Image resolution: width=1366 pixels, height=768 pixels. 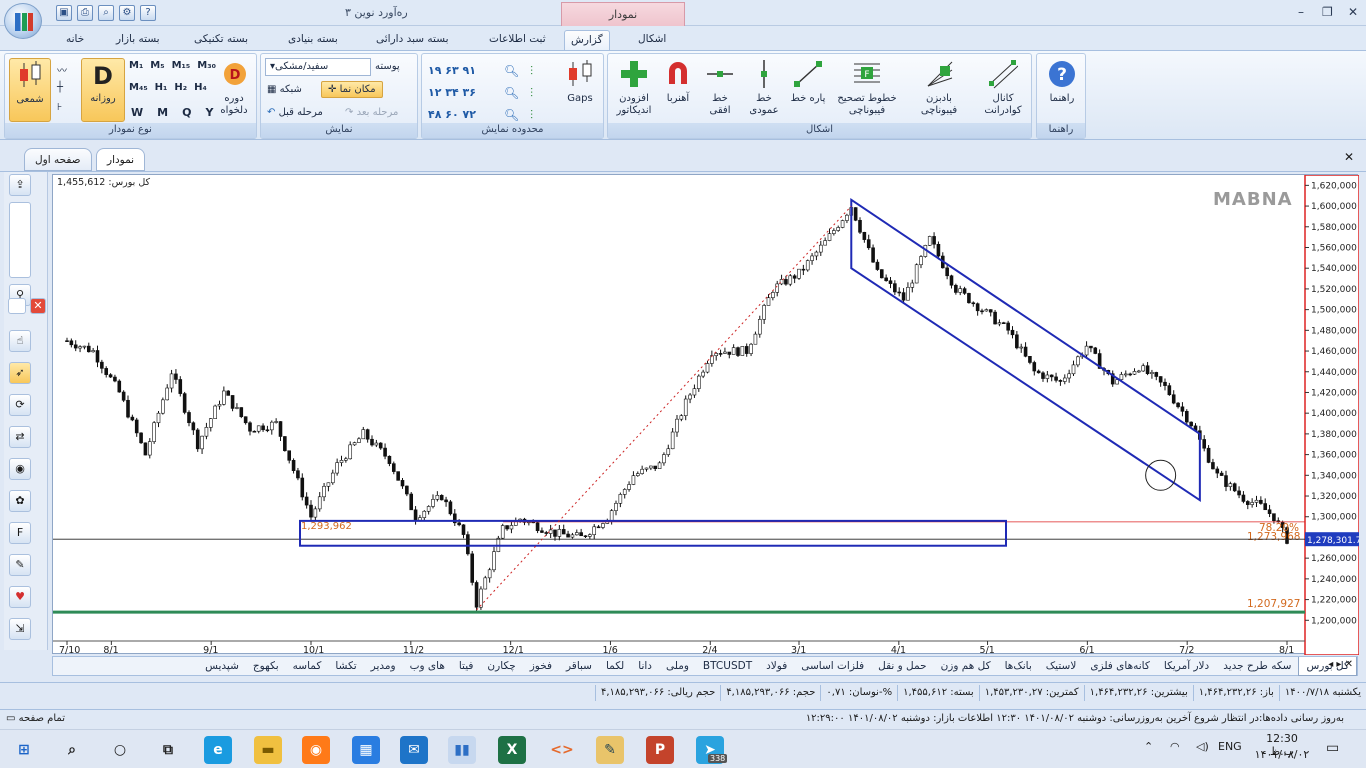 I want to click on close-doc-icon: ✕, so click(x=1349, y=157).